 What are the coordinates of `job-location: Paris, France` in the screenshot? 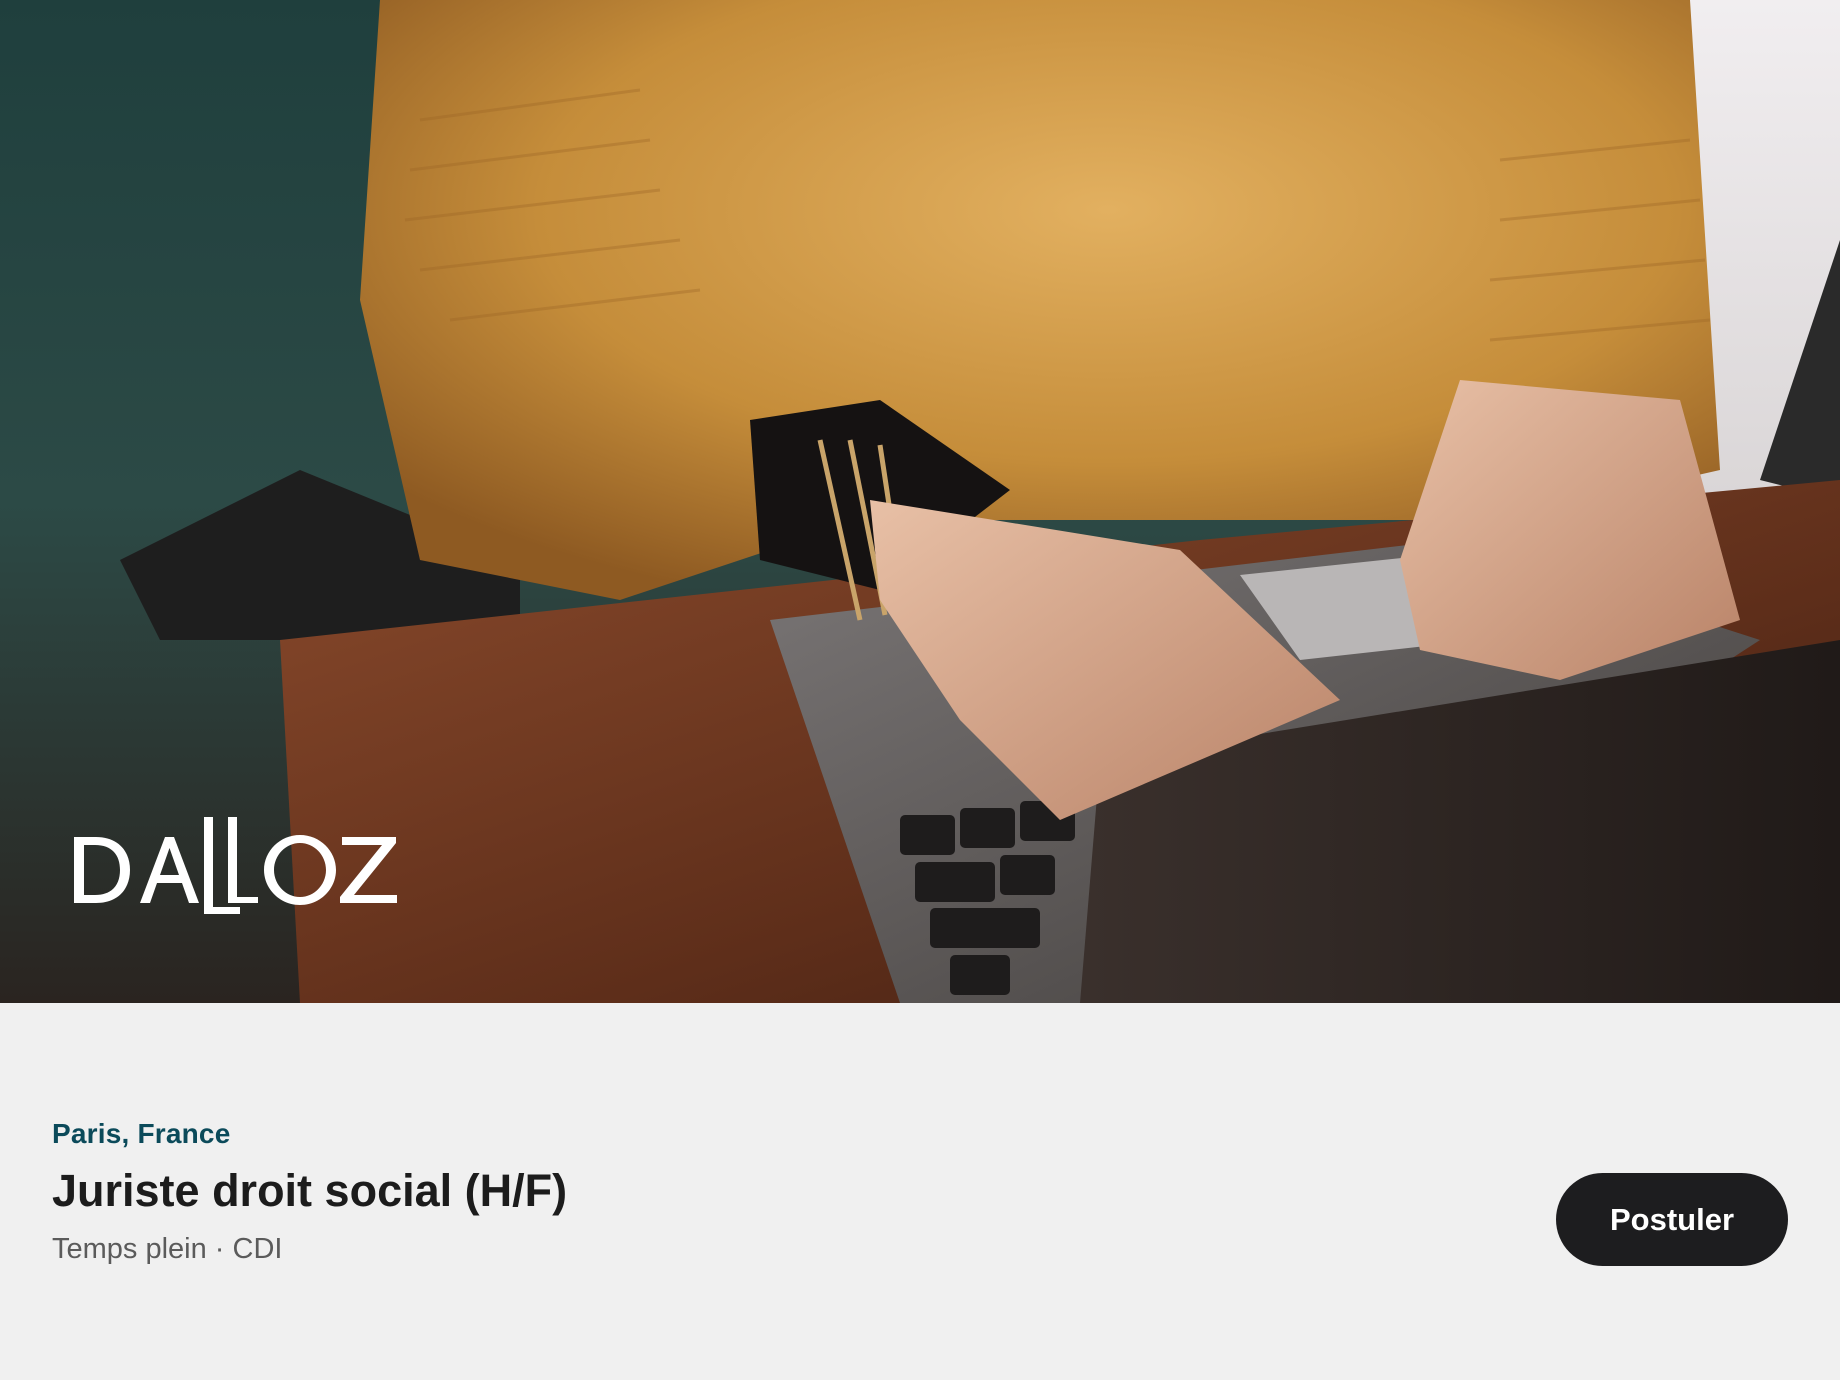 It's located at (141, 1133).